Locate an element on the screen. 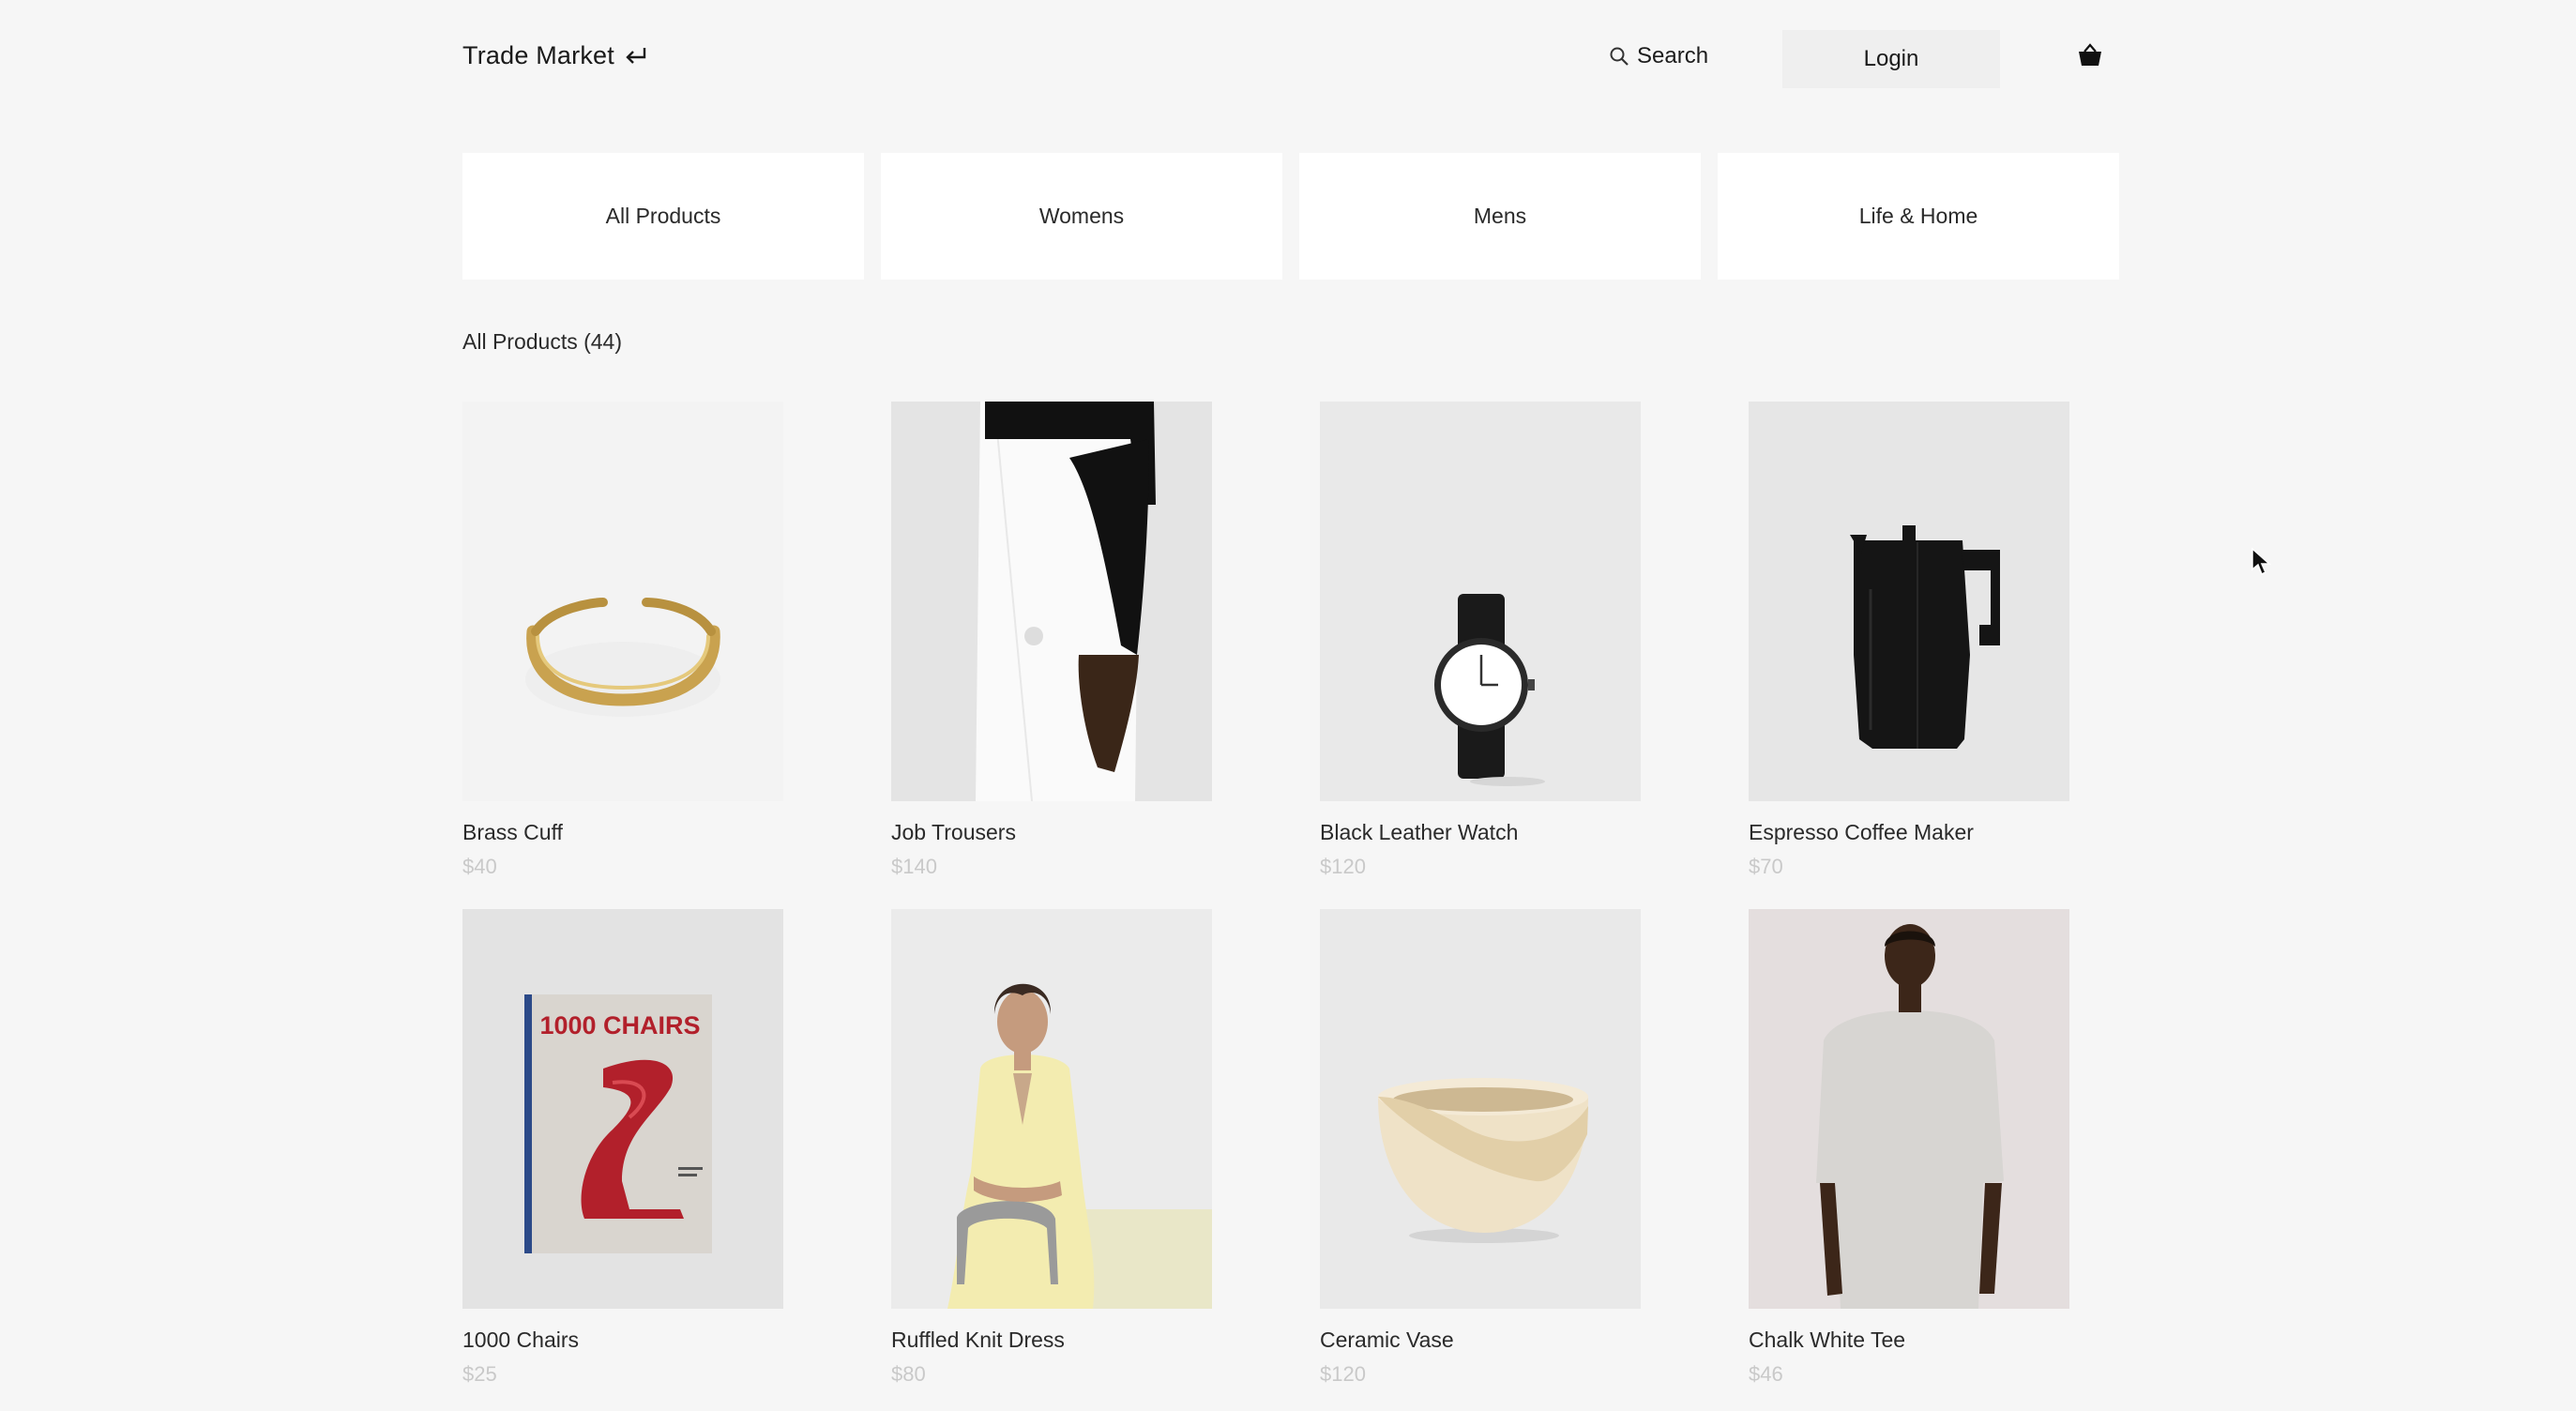 The image size is (2576, 1411). product-name: Brass Cuff is located at coordinates (512, 832).